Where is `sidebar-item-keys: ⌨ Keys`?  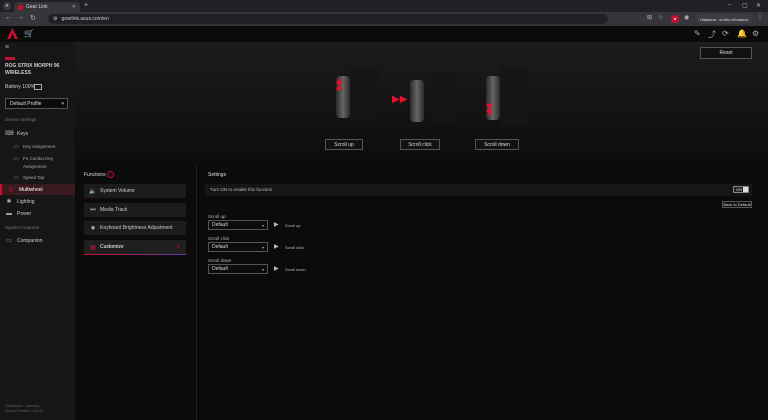
sidebar-item-keys: ⌨ Keys is located at coordinates (37, 133).